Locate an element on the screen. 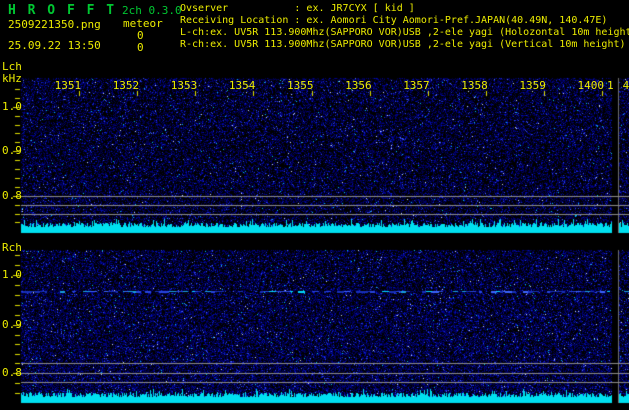 Image resolution: width=629 pixels, height=410 pixels. time-label: 1354 is located at coordinates (242, 85).